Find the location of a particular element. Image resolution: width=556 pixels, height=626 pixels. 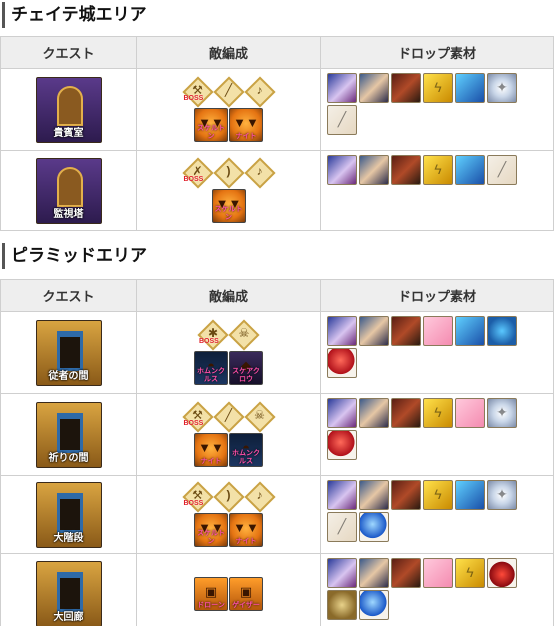

header-quest: クエスト is located at coordinates (68, 295).